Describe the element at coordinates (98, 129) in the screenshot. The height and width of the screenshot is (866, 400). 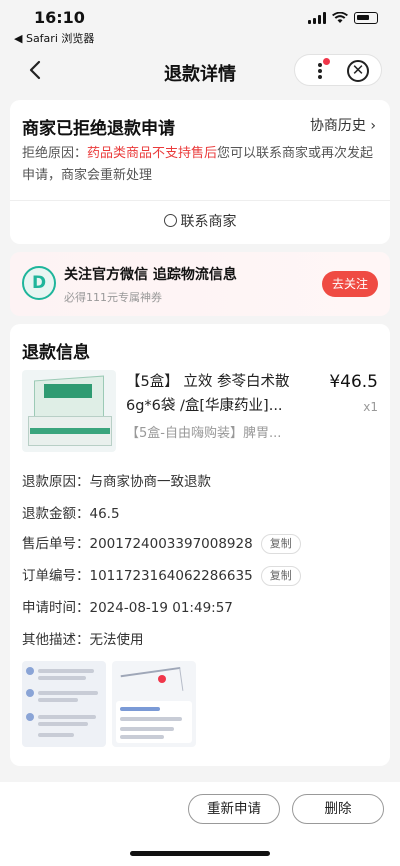
I see `reject-title: 商家已拒绝退款申请` at that location.